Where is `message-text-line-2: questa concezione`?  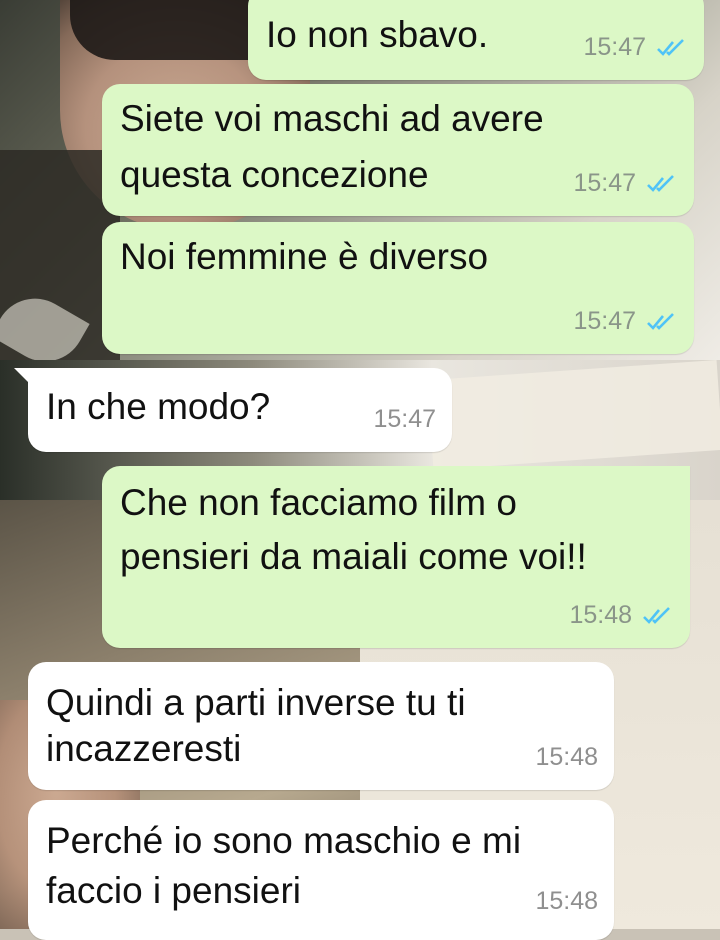 message-text-line-2: questa concezione is located at coordinates (274, 174).